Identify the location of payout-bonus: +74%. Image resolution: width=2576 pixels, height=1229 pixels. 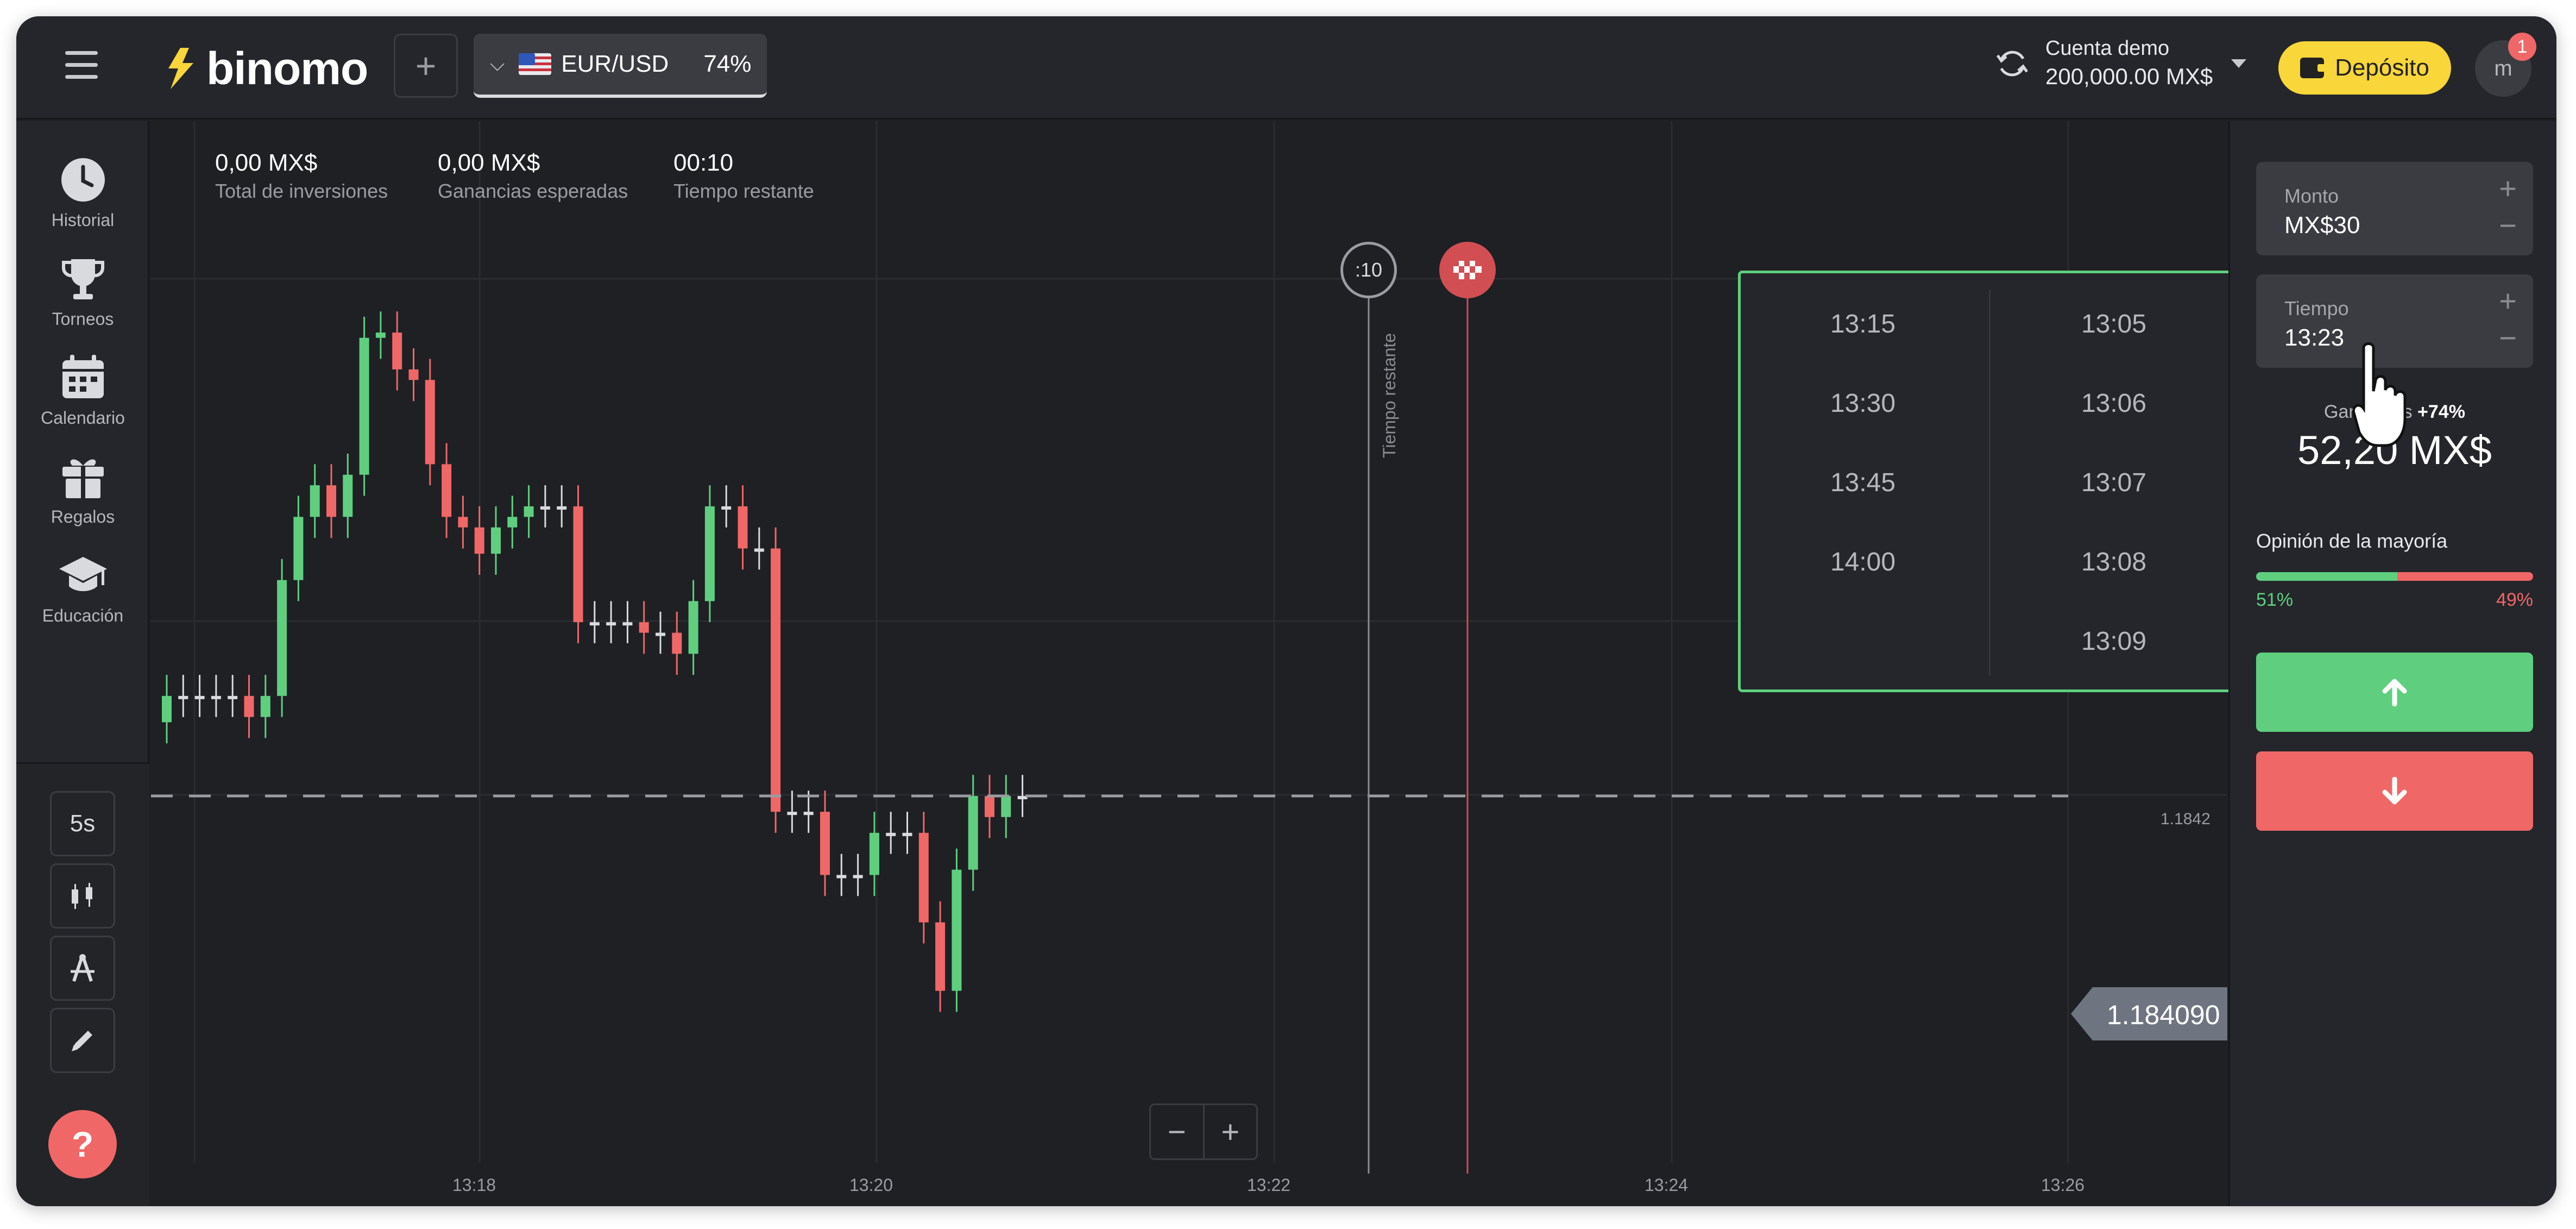
(2441, 412).